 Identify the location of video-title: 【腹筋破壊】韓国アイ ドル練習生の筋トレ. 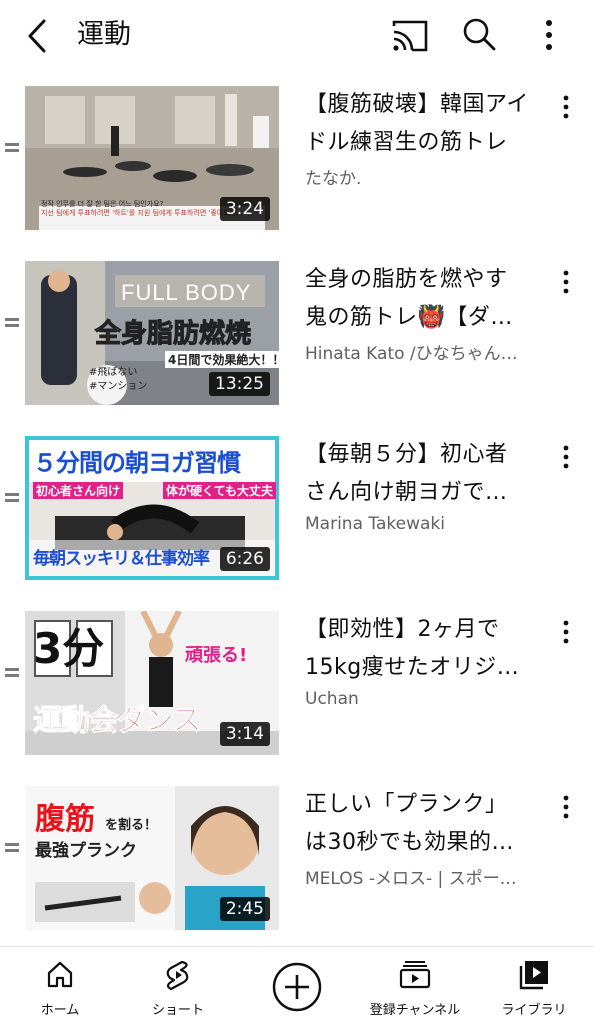
(427, 124).